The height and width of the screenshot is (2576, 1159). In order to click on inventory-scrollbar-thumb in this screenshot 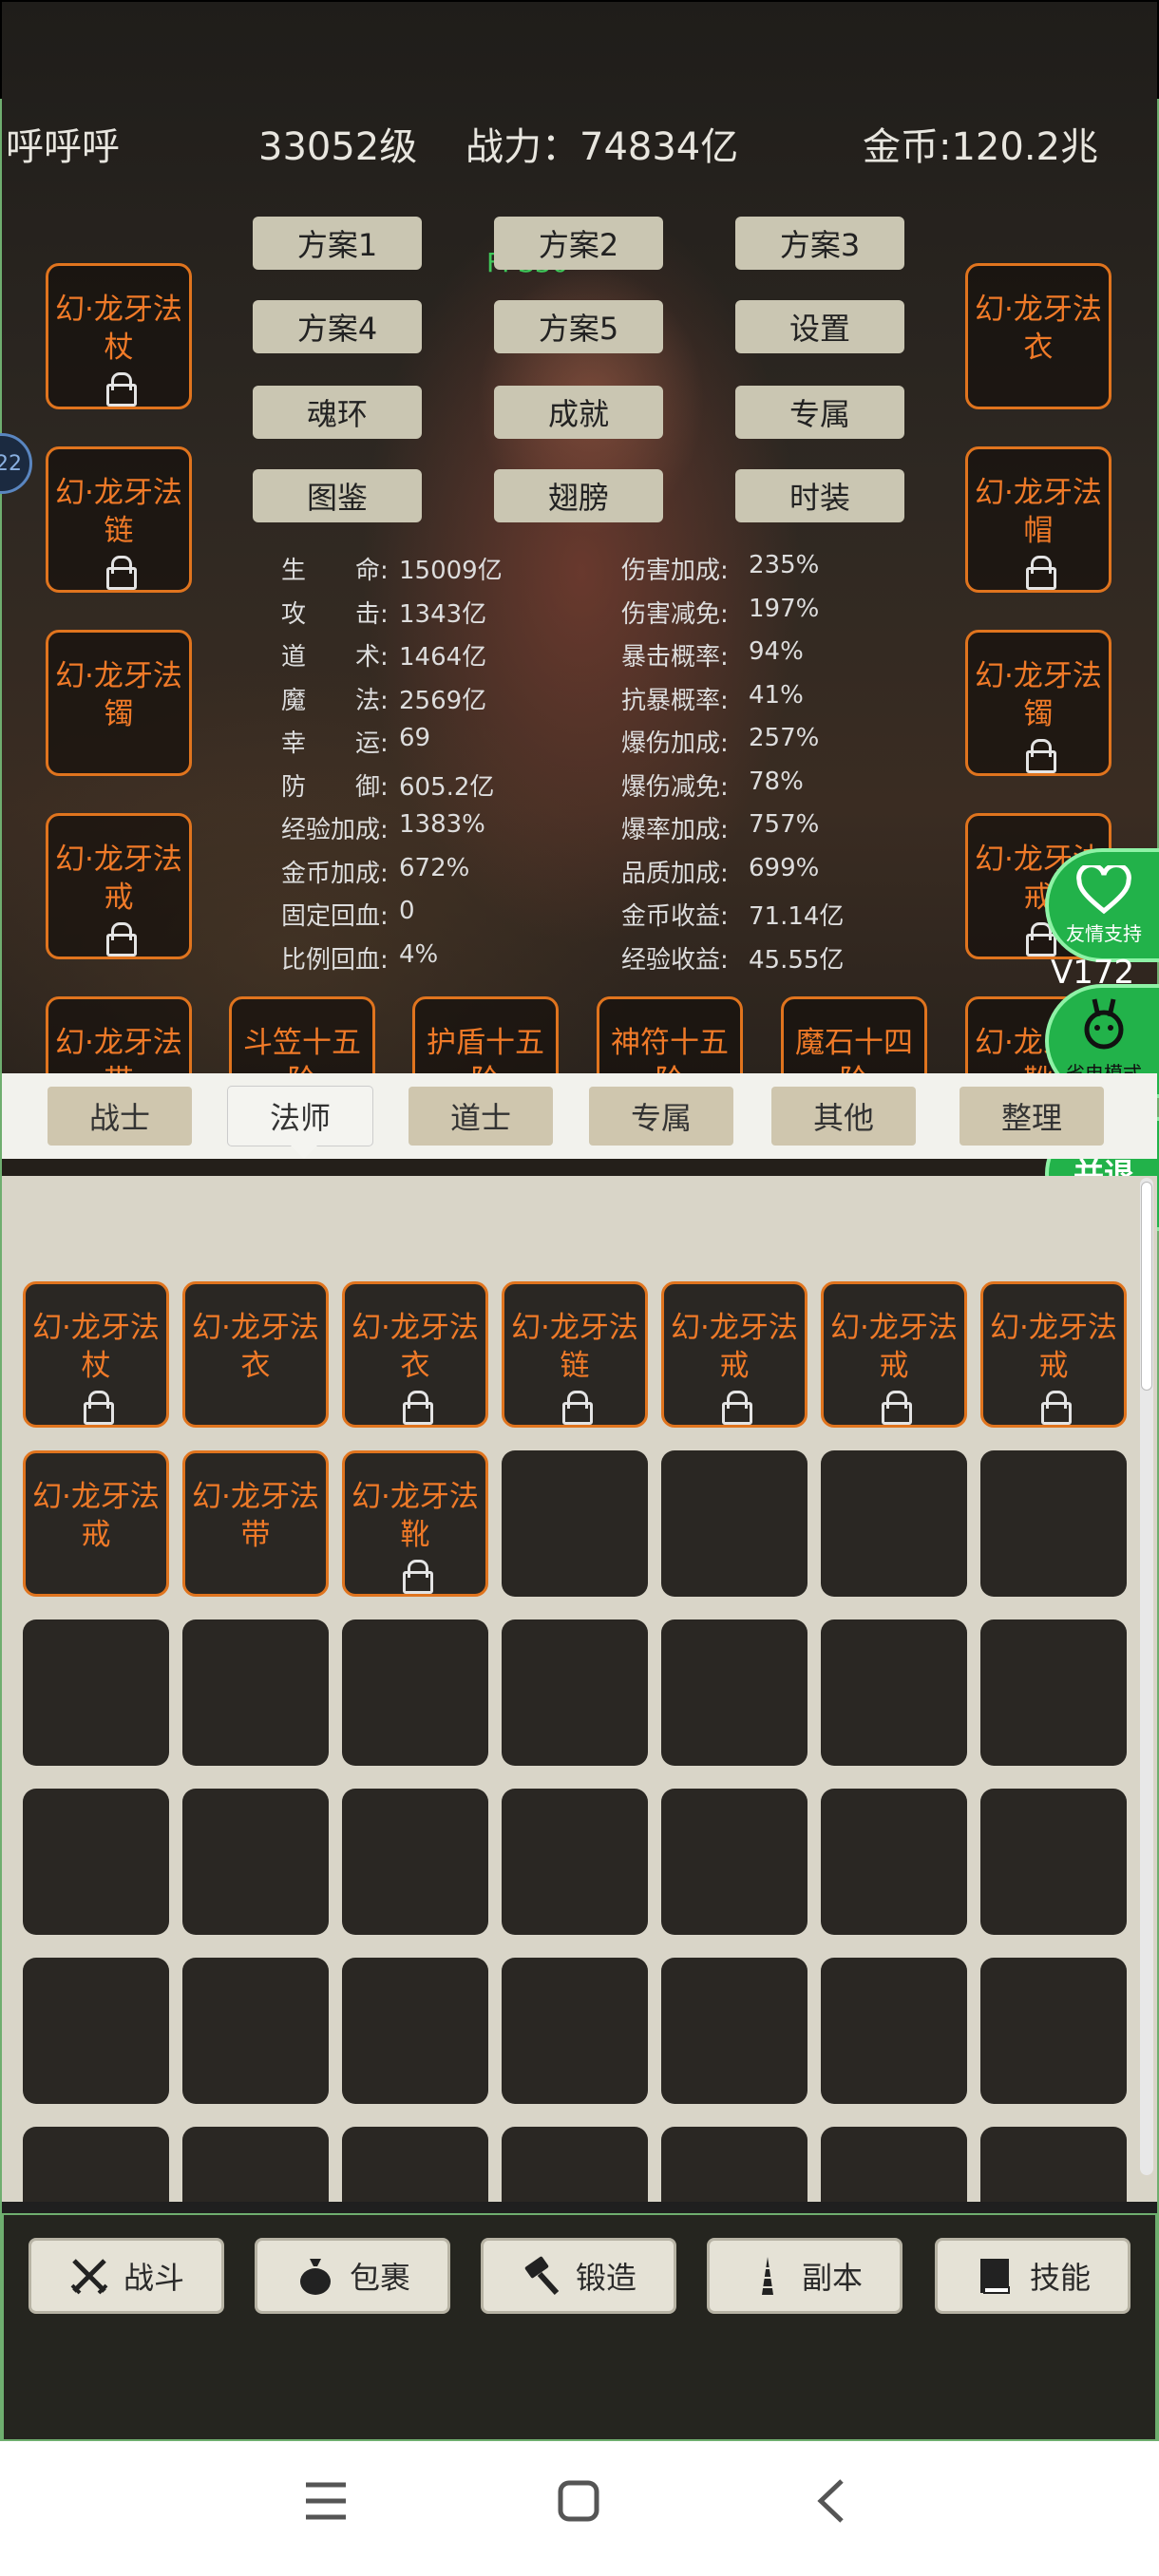, I will do `click(1146, 1286)`.